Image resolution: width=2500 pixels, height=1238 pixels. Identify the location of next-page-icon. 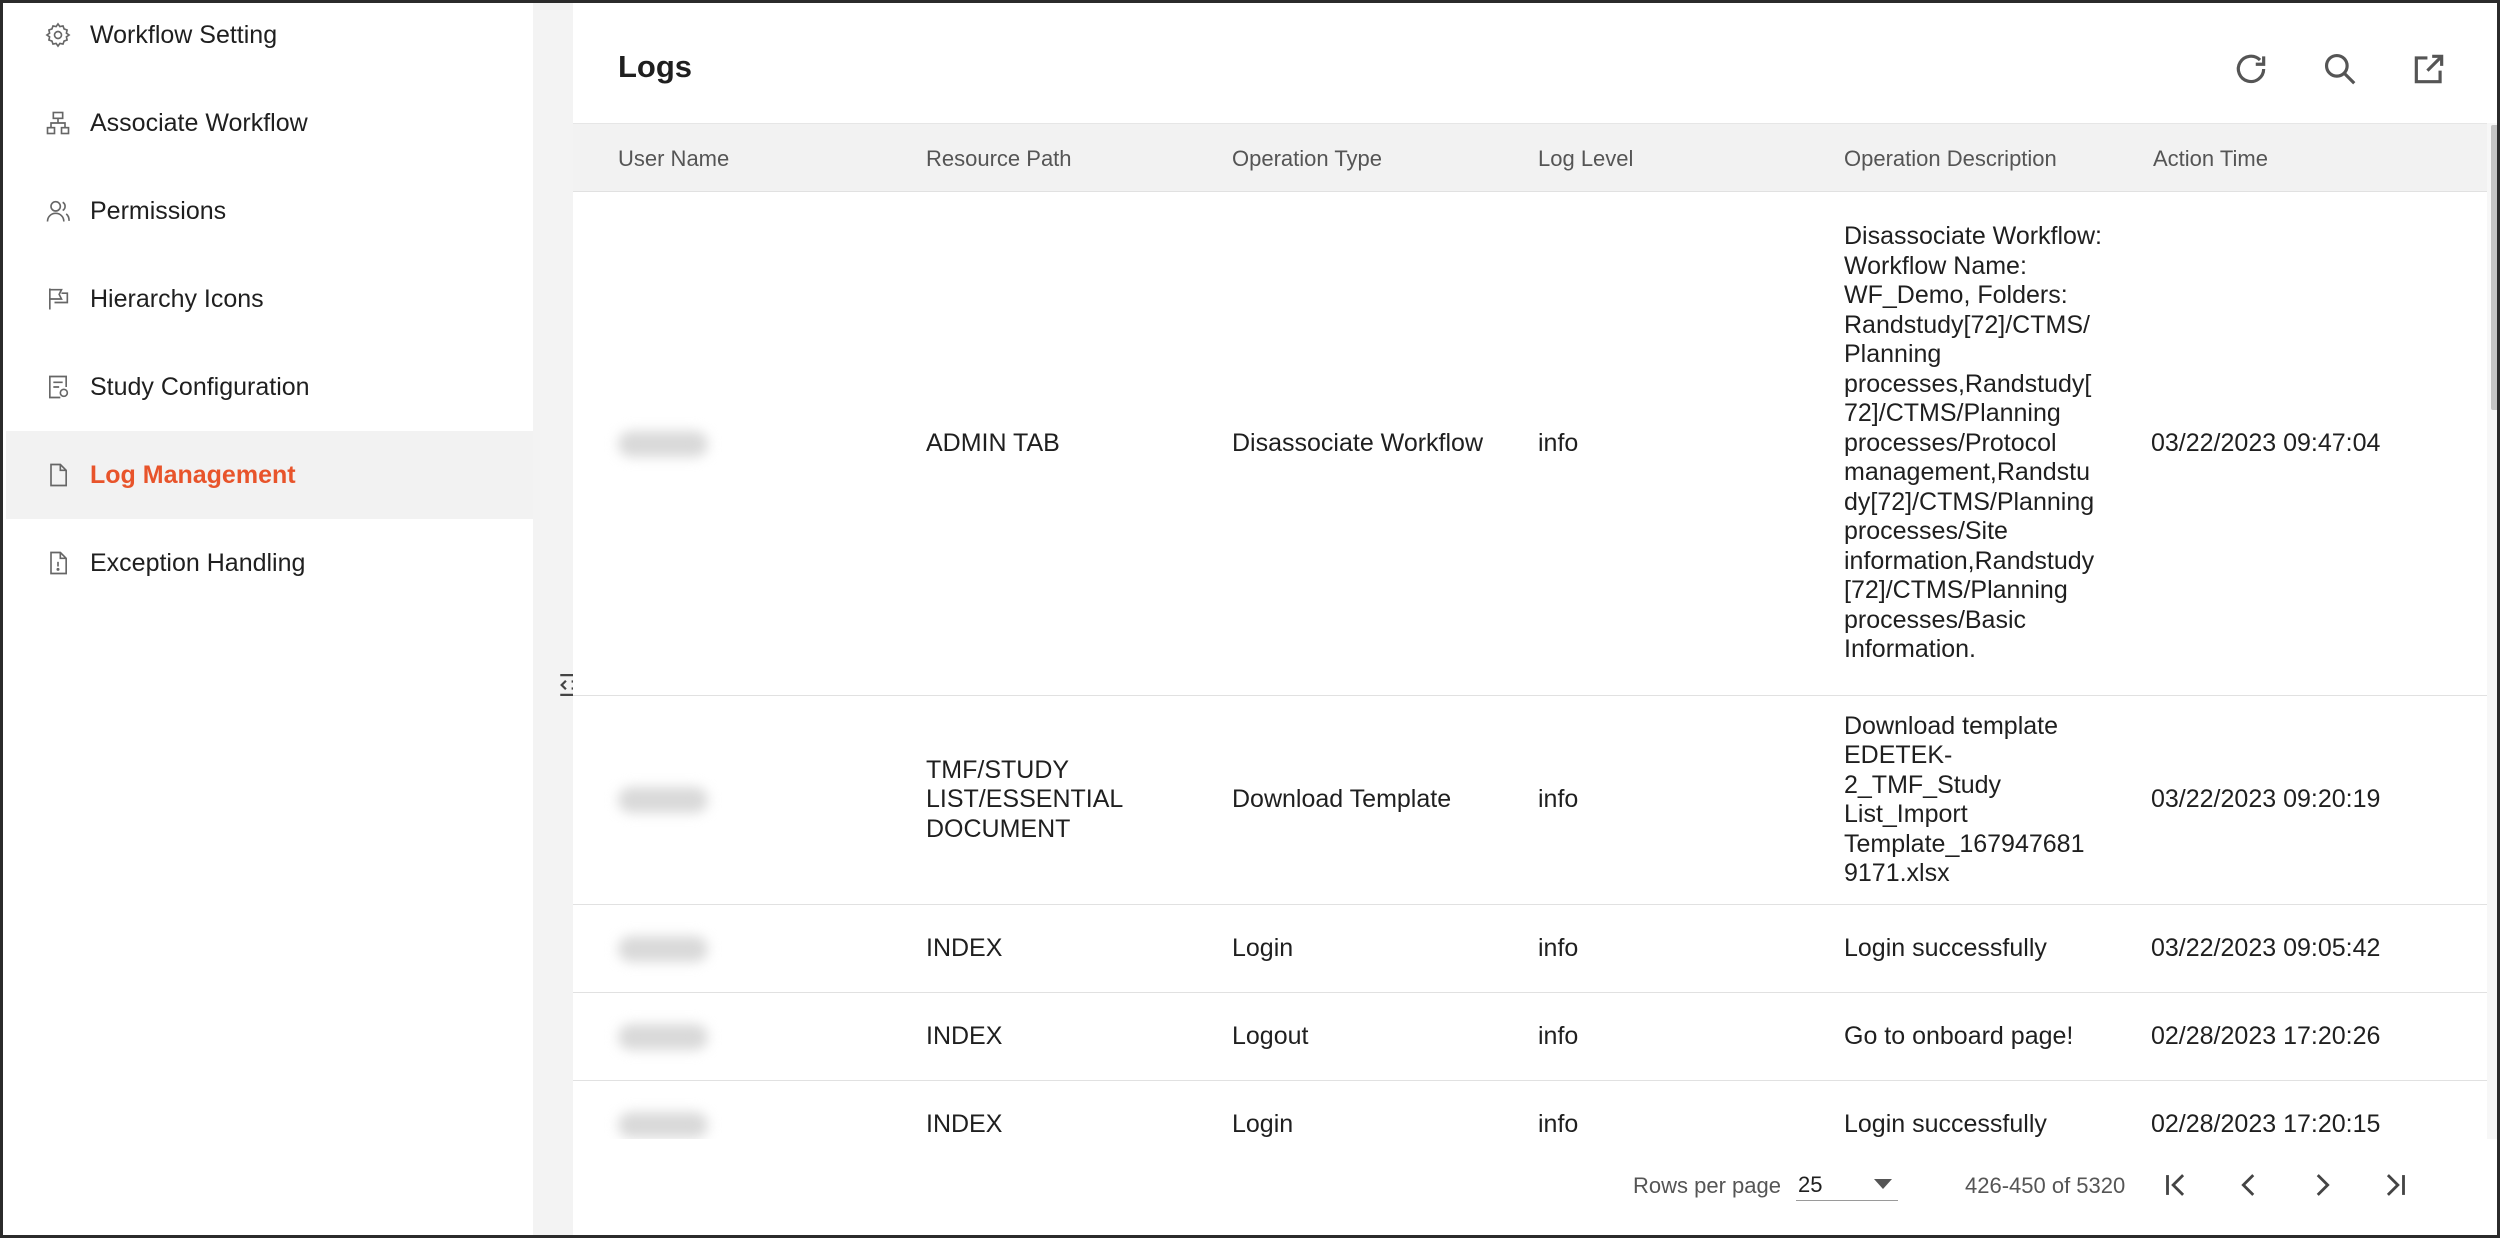
(2322, 1185).